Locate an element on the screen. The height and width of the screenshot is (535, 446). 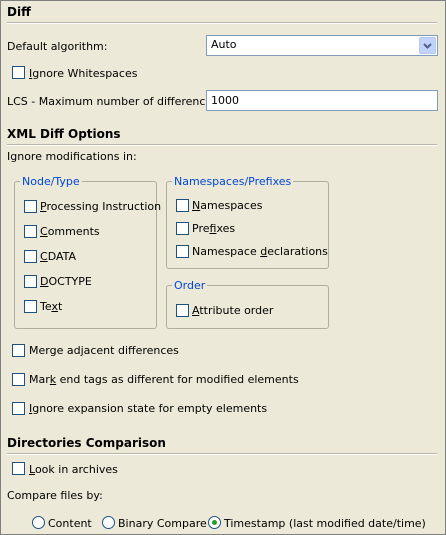
radio-selected-dot is located at coordinates (214, 522).